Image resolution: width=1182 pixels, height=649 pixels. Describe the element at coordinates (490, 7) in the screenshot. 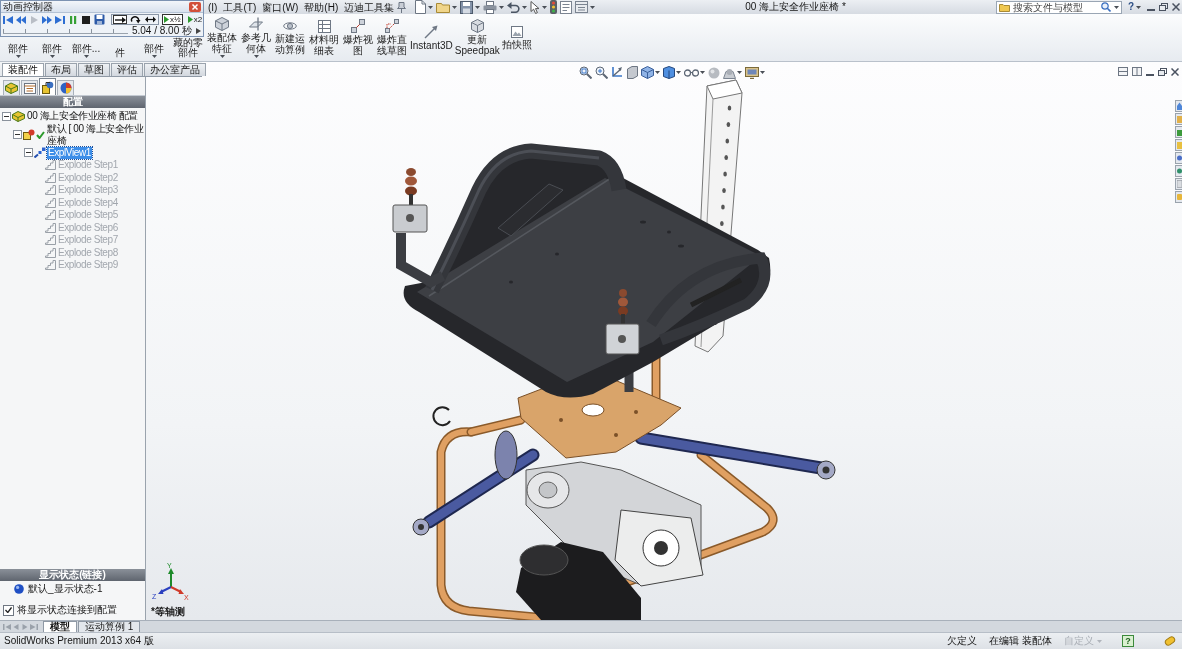

I see `printer-icon` at that location.